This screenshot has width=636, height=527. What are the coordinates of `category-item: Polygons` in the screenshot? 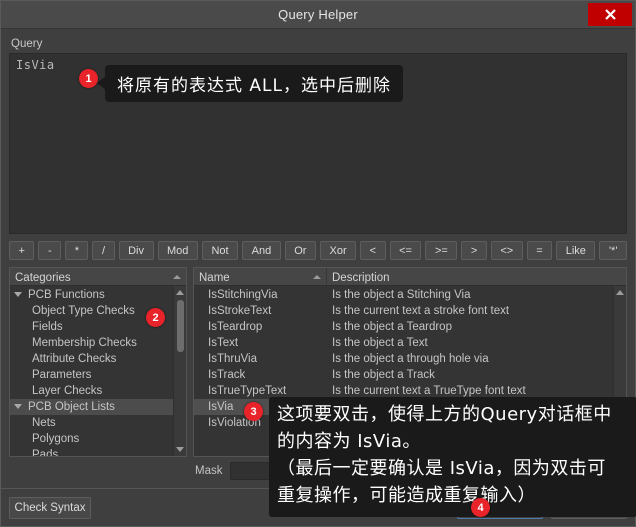 It's located at (91, 439).